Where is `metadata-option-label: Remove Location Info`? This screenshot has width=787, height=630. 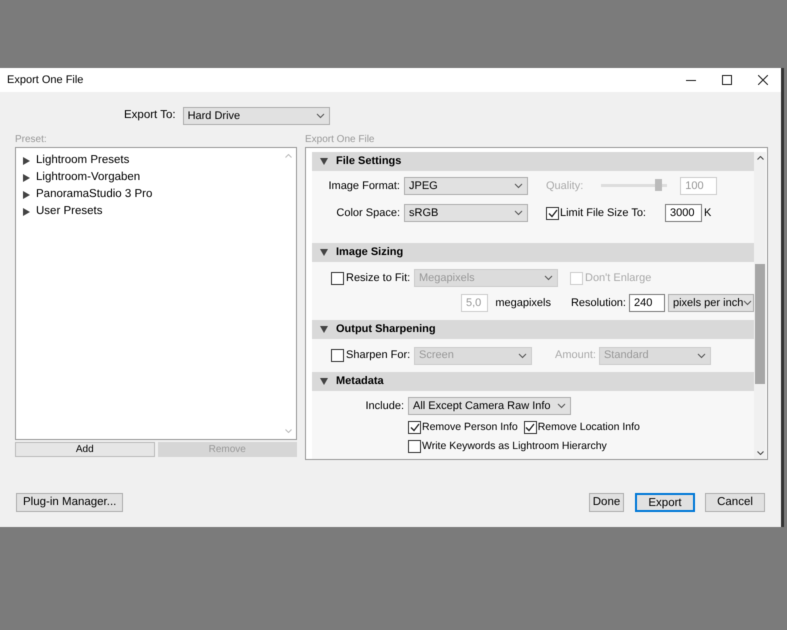
metadata-option-label: Remove Location Info is located at coordinates (589, 427).